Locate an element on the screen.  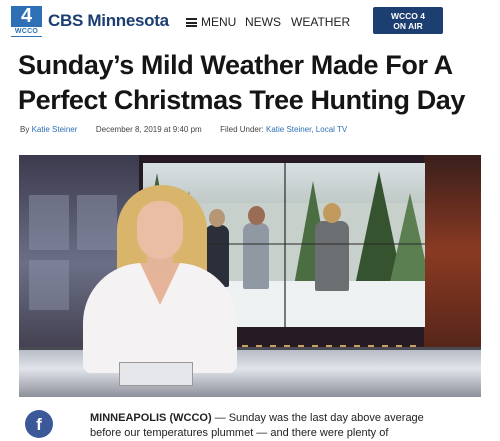
facebook-share-button: f is located at coordinates (39, 424).